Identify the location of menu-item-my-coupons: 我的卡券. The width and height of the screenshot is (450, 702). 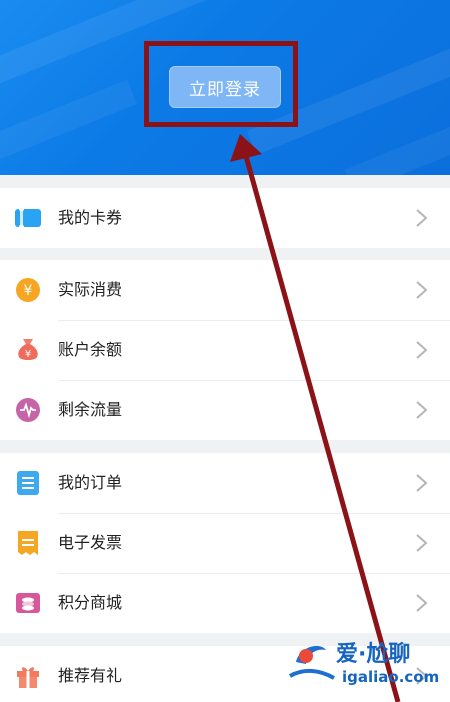
(225, 218).